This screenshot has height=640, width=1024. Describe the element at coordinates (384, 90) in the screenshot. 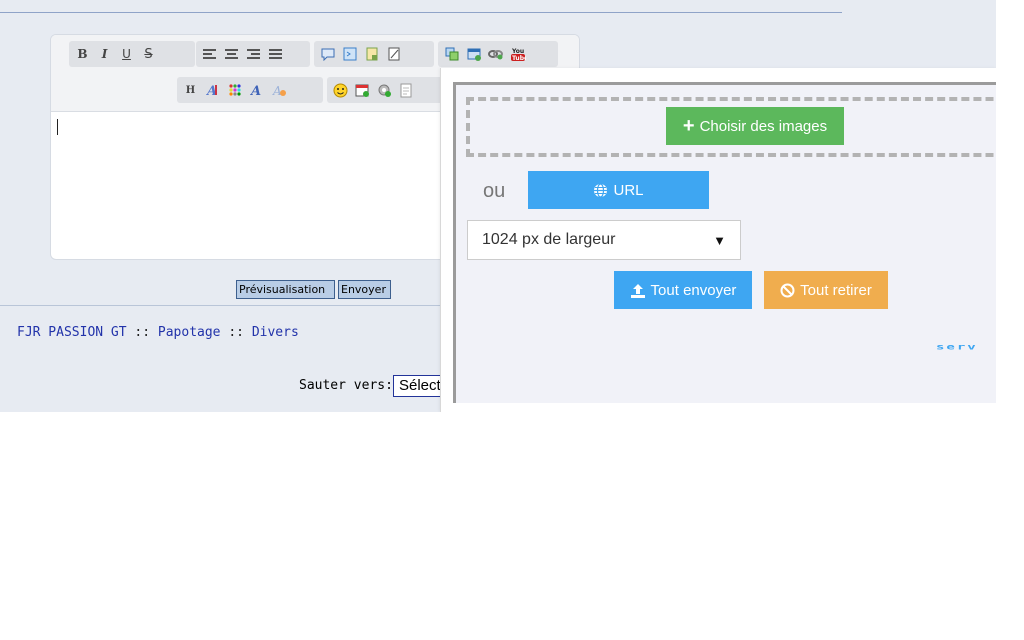

I see `settings-icon` at that location.